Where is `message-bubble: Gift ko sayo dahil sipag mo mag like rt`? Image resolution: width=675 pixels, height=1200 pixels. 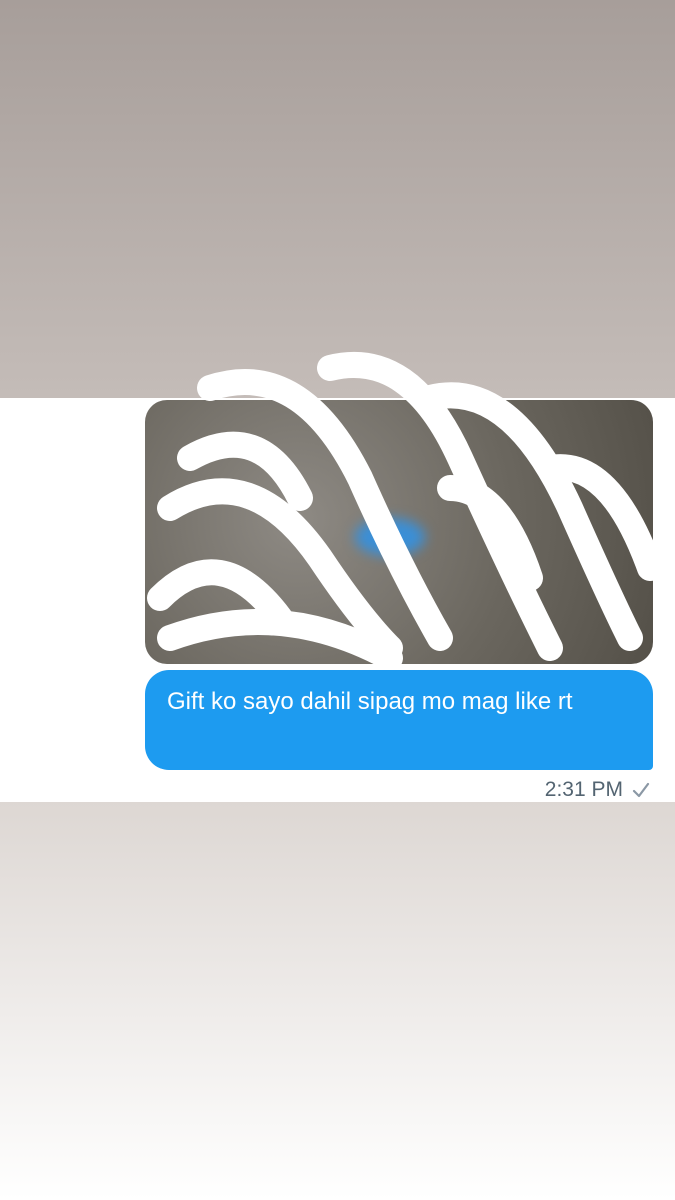
message-bubble: Gift ko sayo dahil sipag mo mag like rt is located at coordinates (399, 720).